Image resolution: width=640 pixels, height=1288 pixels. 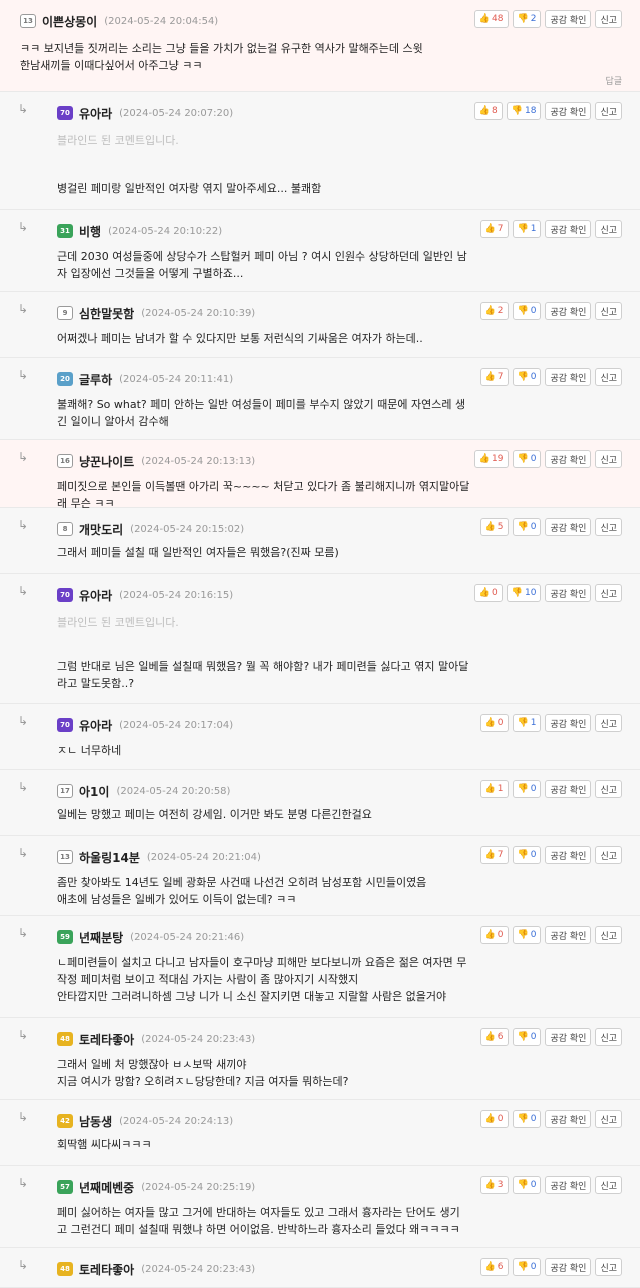 What do you see at coordinates (531, 111) in the screenshot?
I see `downvote-count: 18` at bounding box center [531, 111].